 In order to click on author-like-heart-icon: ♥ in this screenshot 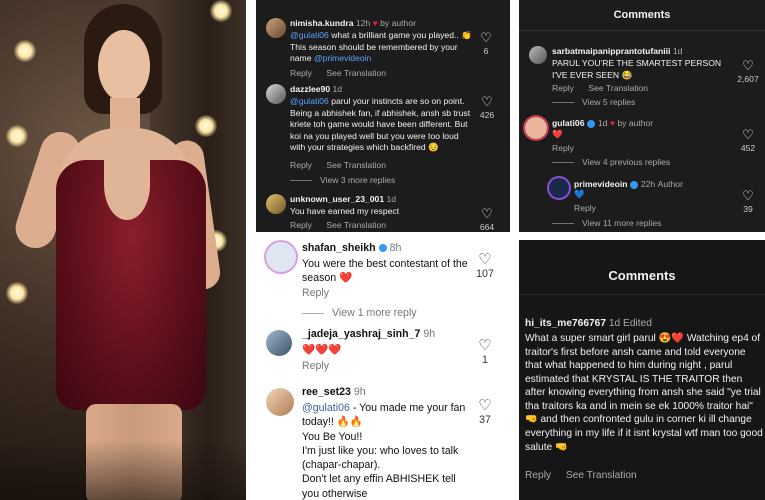, I will do `click(375, 23)`.